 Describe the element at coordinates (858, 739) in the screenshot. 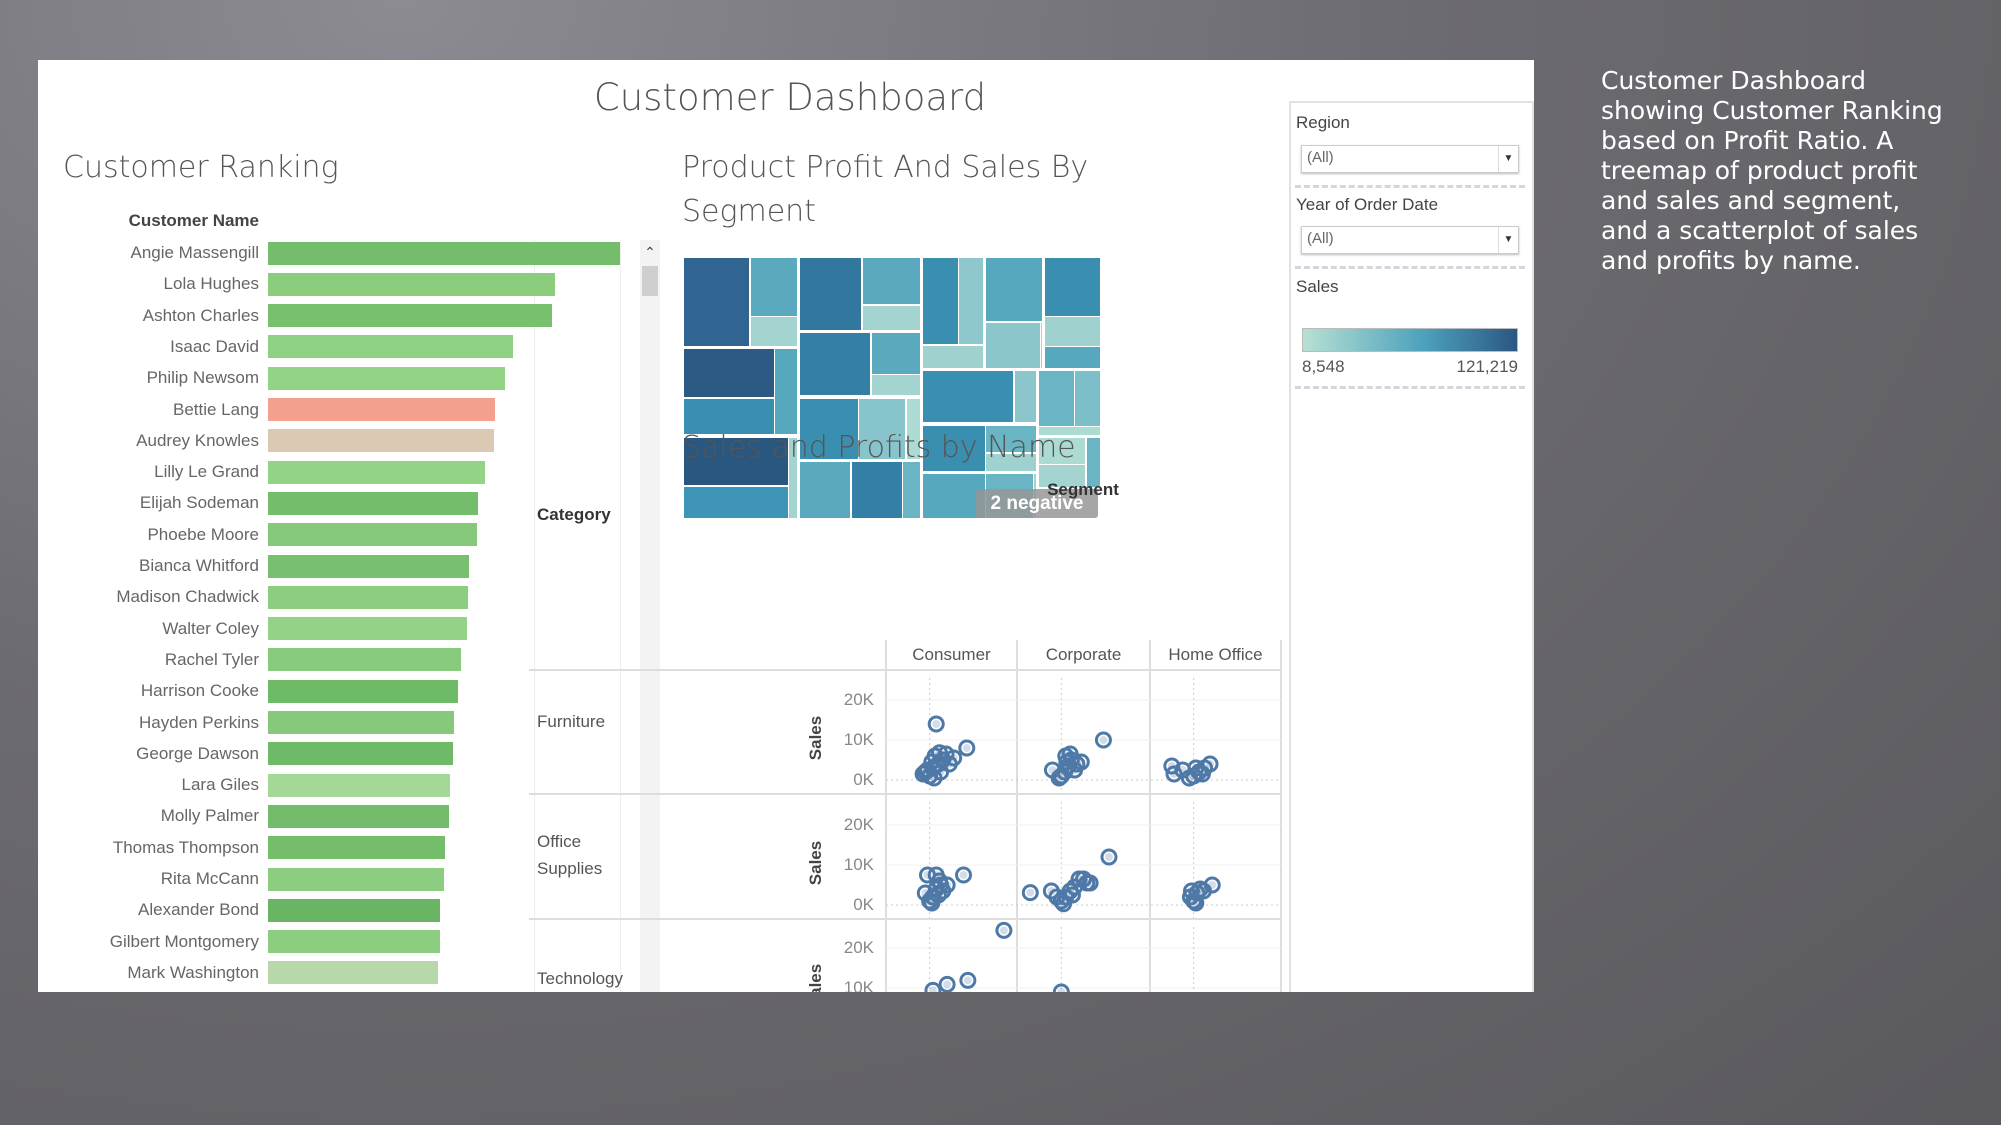

I see `y-tick-label: 10K` at that location.